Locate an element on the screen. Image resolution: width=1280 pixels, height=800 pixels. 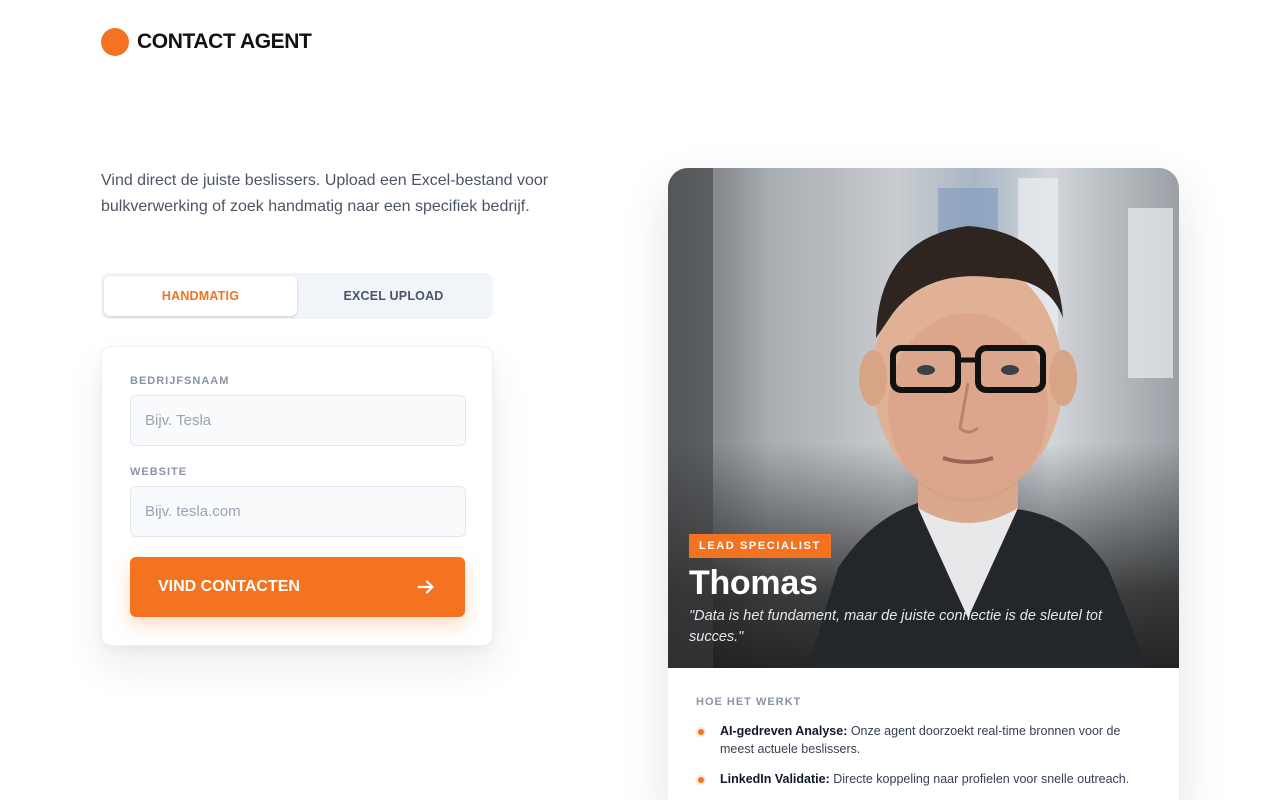
find-contacts-label: VIND CONTACTEN is located at coordinates (229, 586).